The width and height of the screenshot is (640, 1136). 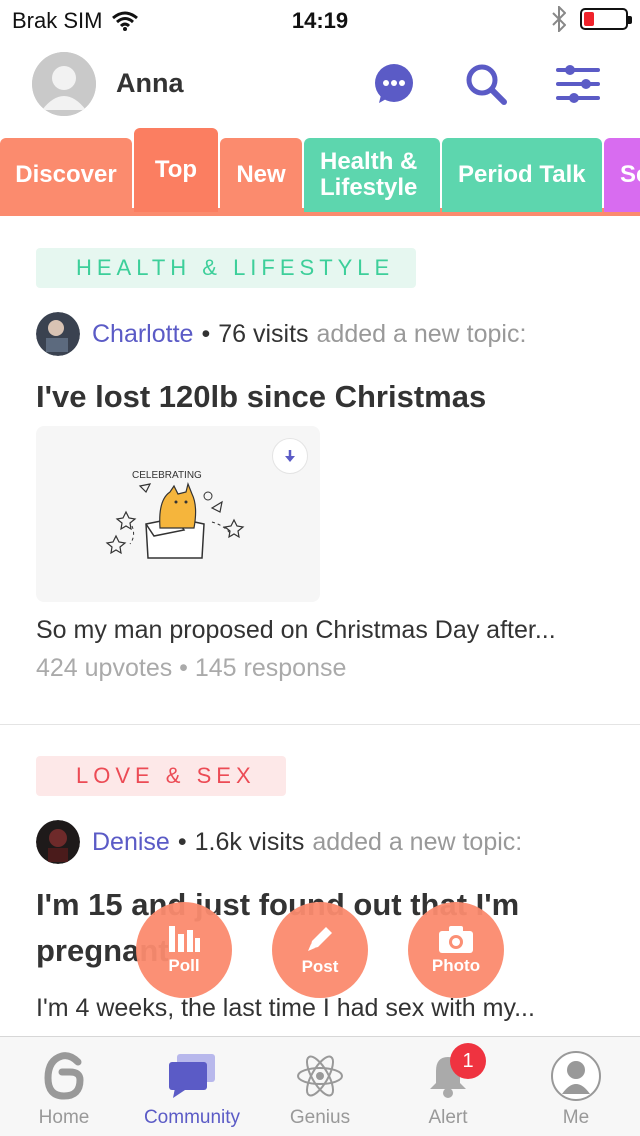 I want to click on atom-icon, so click(x=320, y=1076).